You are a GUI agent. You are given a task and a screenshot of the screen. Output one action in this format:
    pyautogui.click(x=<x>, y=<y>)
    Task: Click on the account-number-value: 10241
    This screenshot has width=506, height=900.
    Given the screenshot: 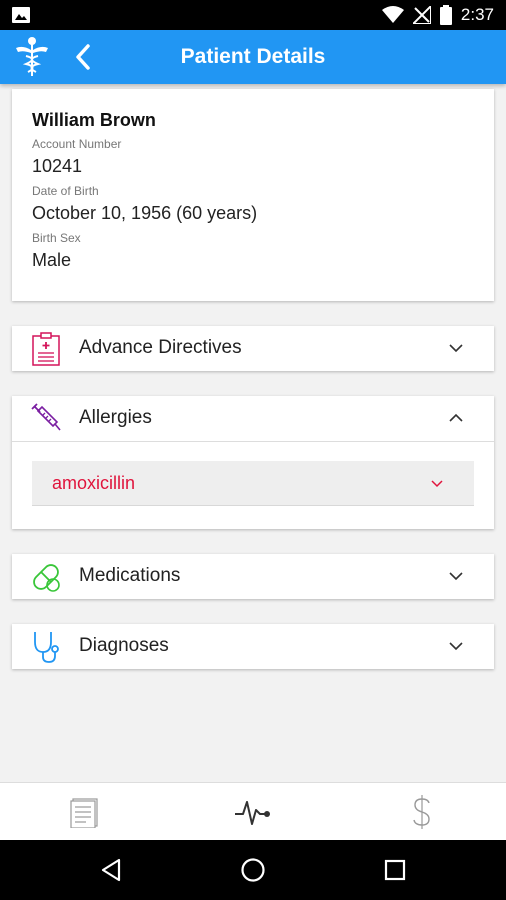 What is the action you would take?
    pyautogui.click(x=57, y=166)
    